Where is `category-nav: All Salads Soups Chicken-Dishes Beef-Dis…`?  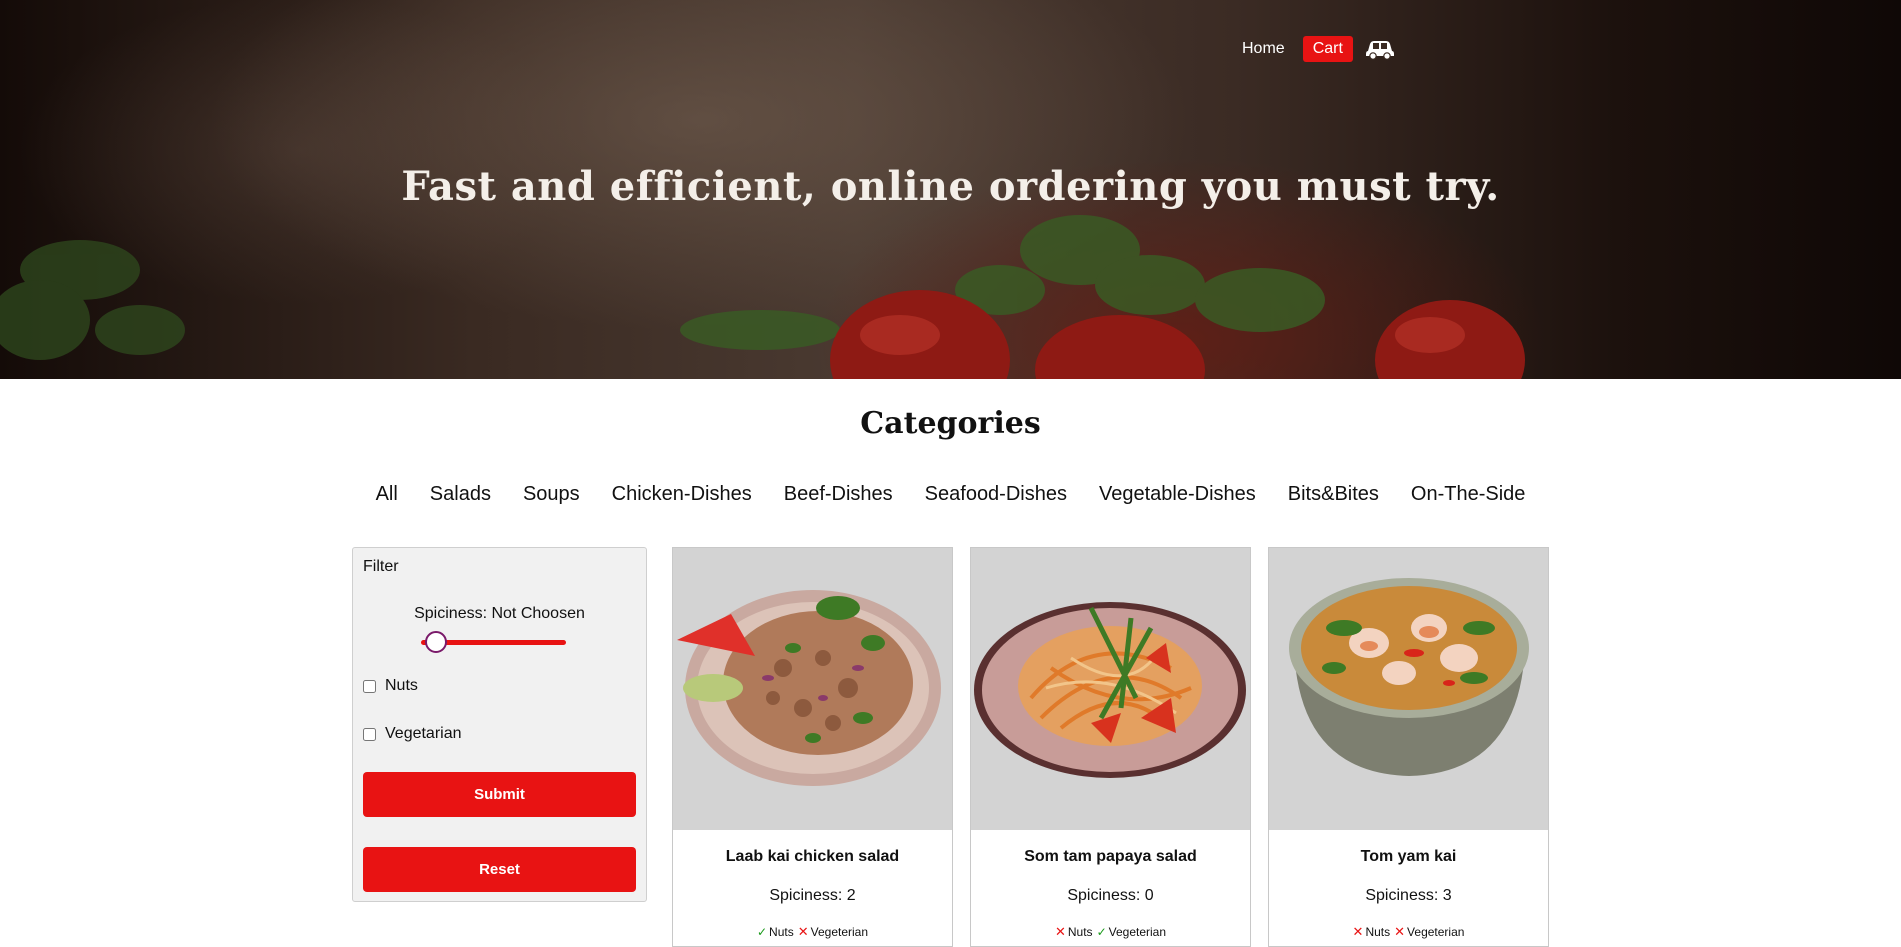 category-nav: All Salads Soups Chicken-Dishes Beef-Dis… is located at coordinates (950, 494).